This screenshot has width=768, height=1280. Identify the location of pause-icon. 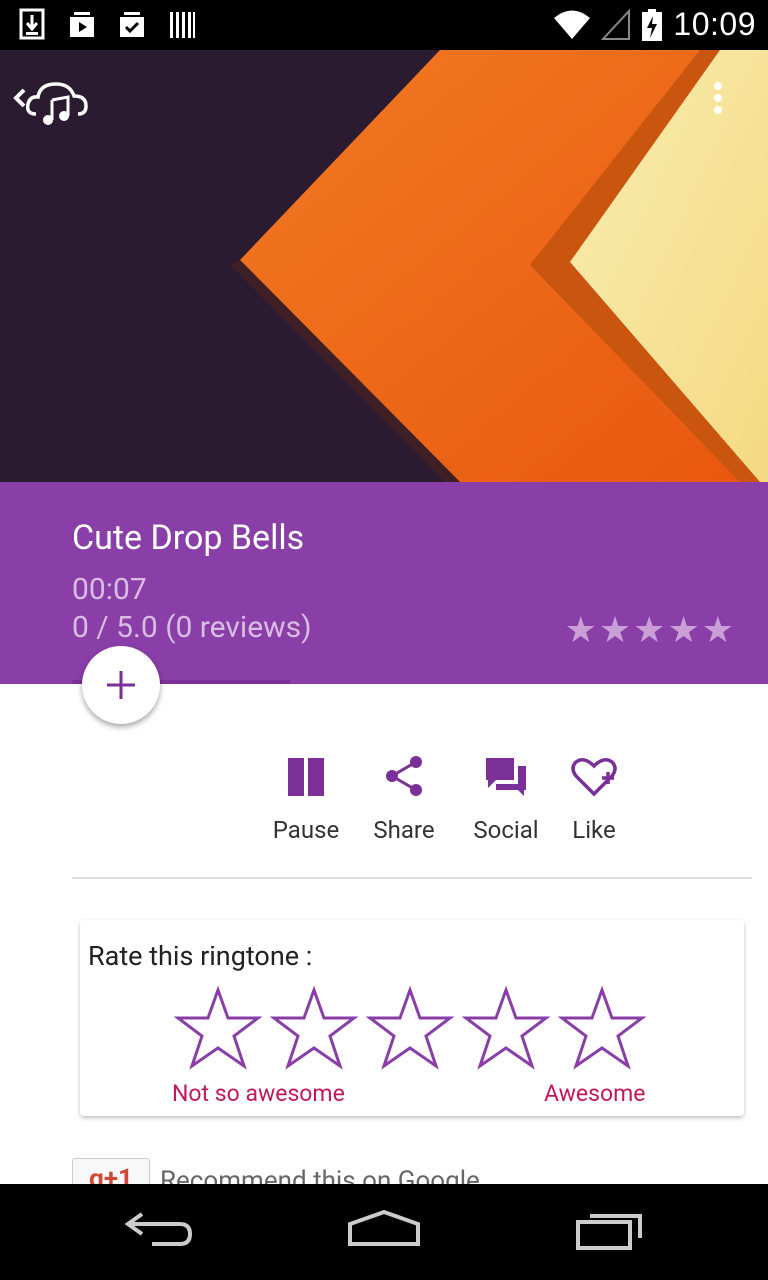
(306, 777).